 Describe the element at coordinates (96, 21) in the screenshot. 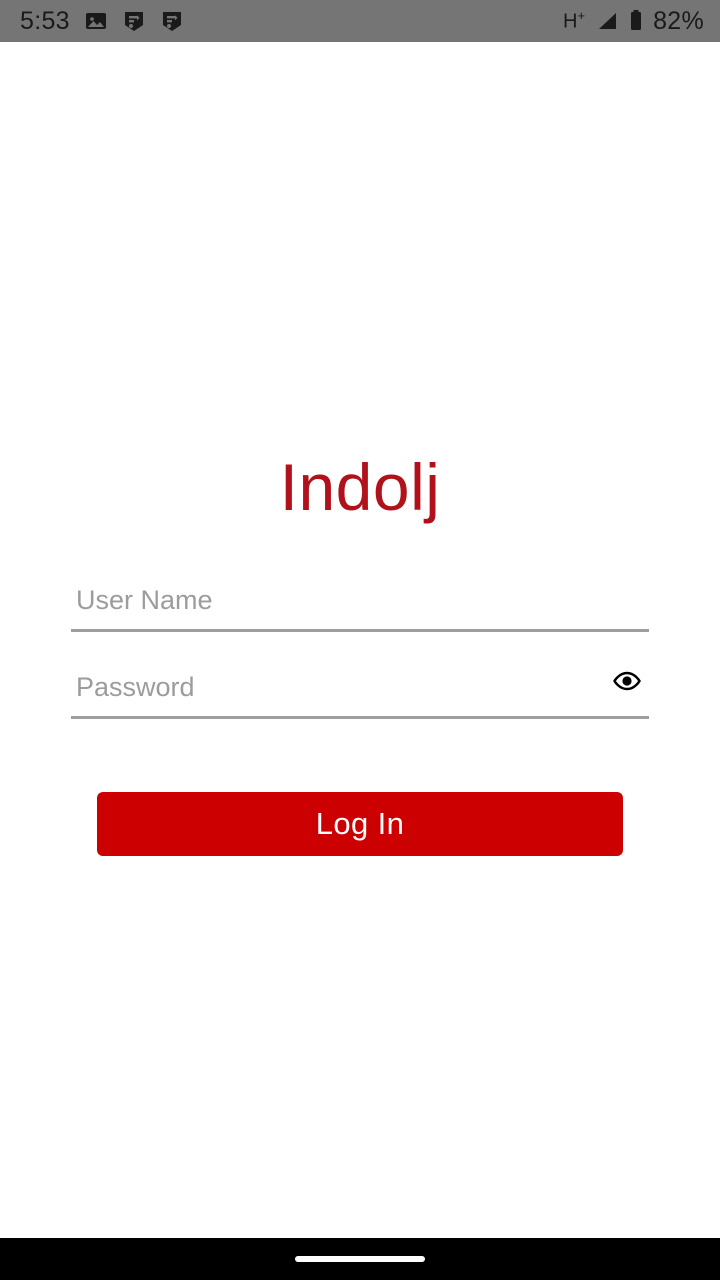

I see `image-icon` at that location.